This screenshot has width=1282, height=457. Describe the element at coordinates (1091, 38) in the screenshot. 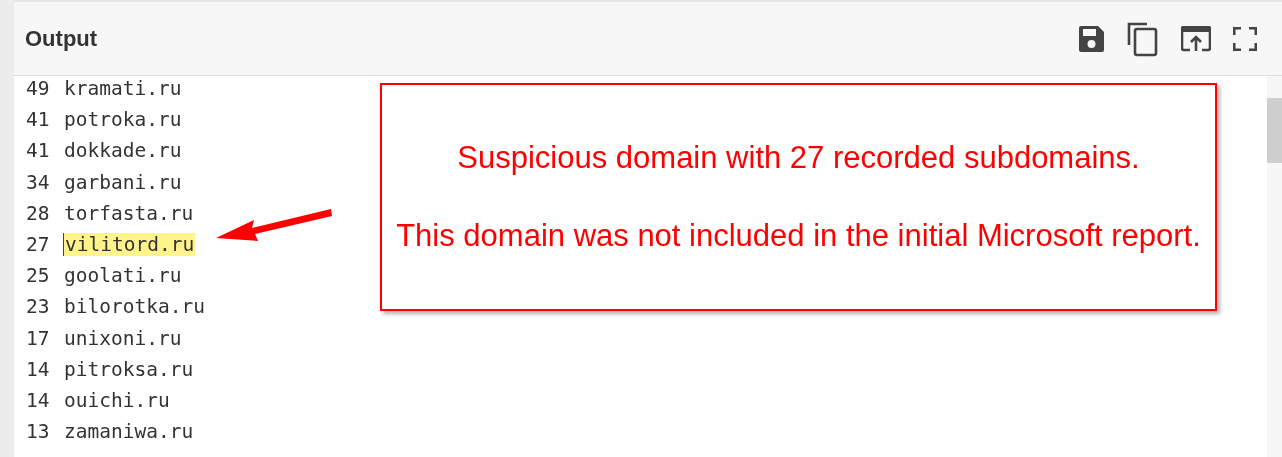

I see `save-icon` at that location.